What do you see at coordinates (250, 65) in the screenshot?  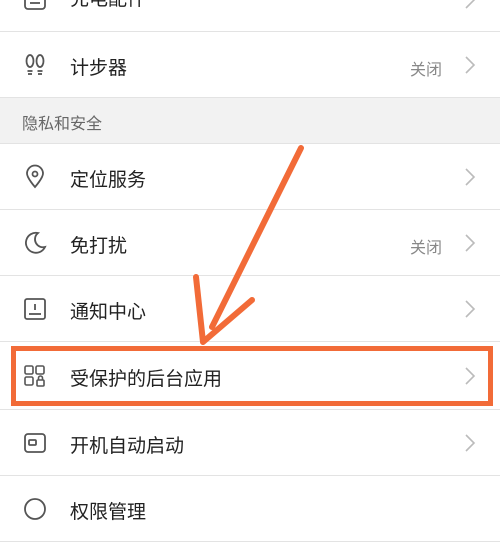 I see `row-pedometer: 计步器 关闭` at bounding box center [250, 65].